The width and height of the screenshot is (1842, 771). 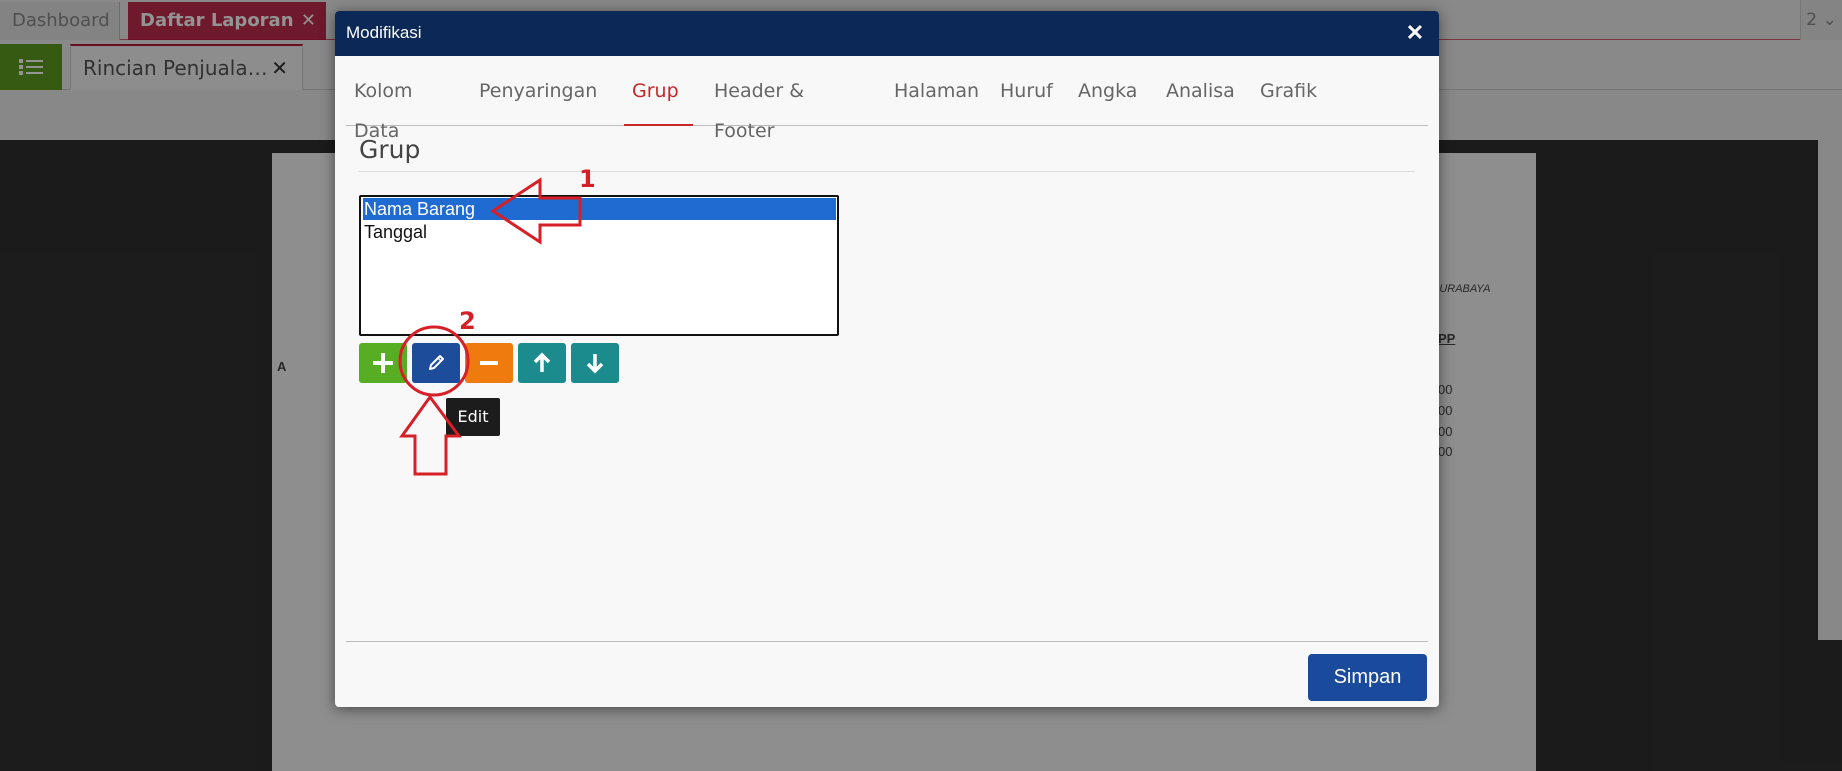 What do you see at coordinates (434, 361) in the screenshot?
I see `circle-annotation` at bounding box center [434, 361].